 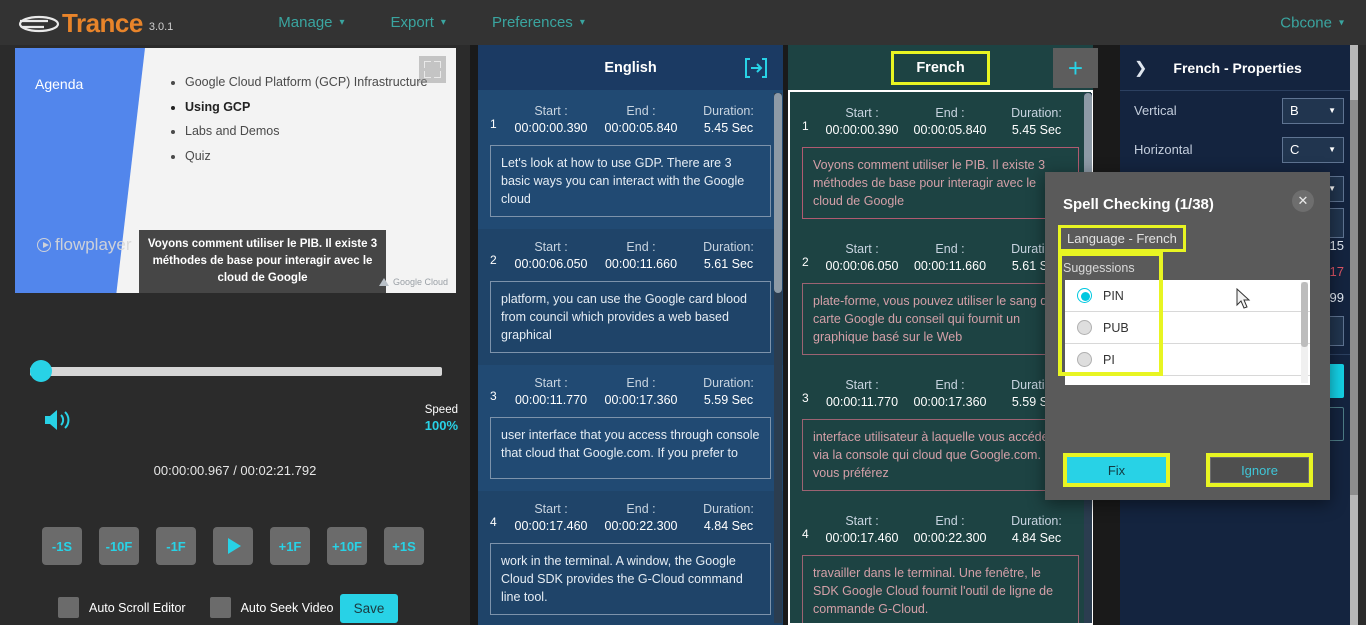 What do you see at coordinates (62, 546) in the screenshot?
I see `minus-1s-button: -1S` at bounding box center [62, 546].